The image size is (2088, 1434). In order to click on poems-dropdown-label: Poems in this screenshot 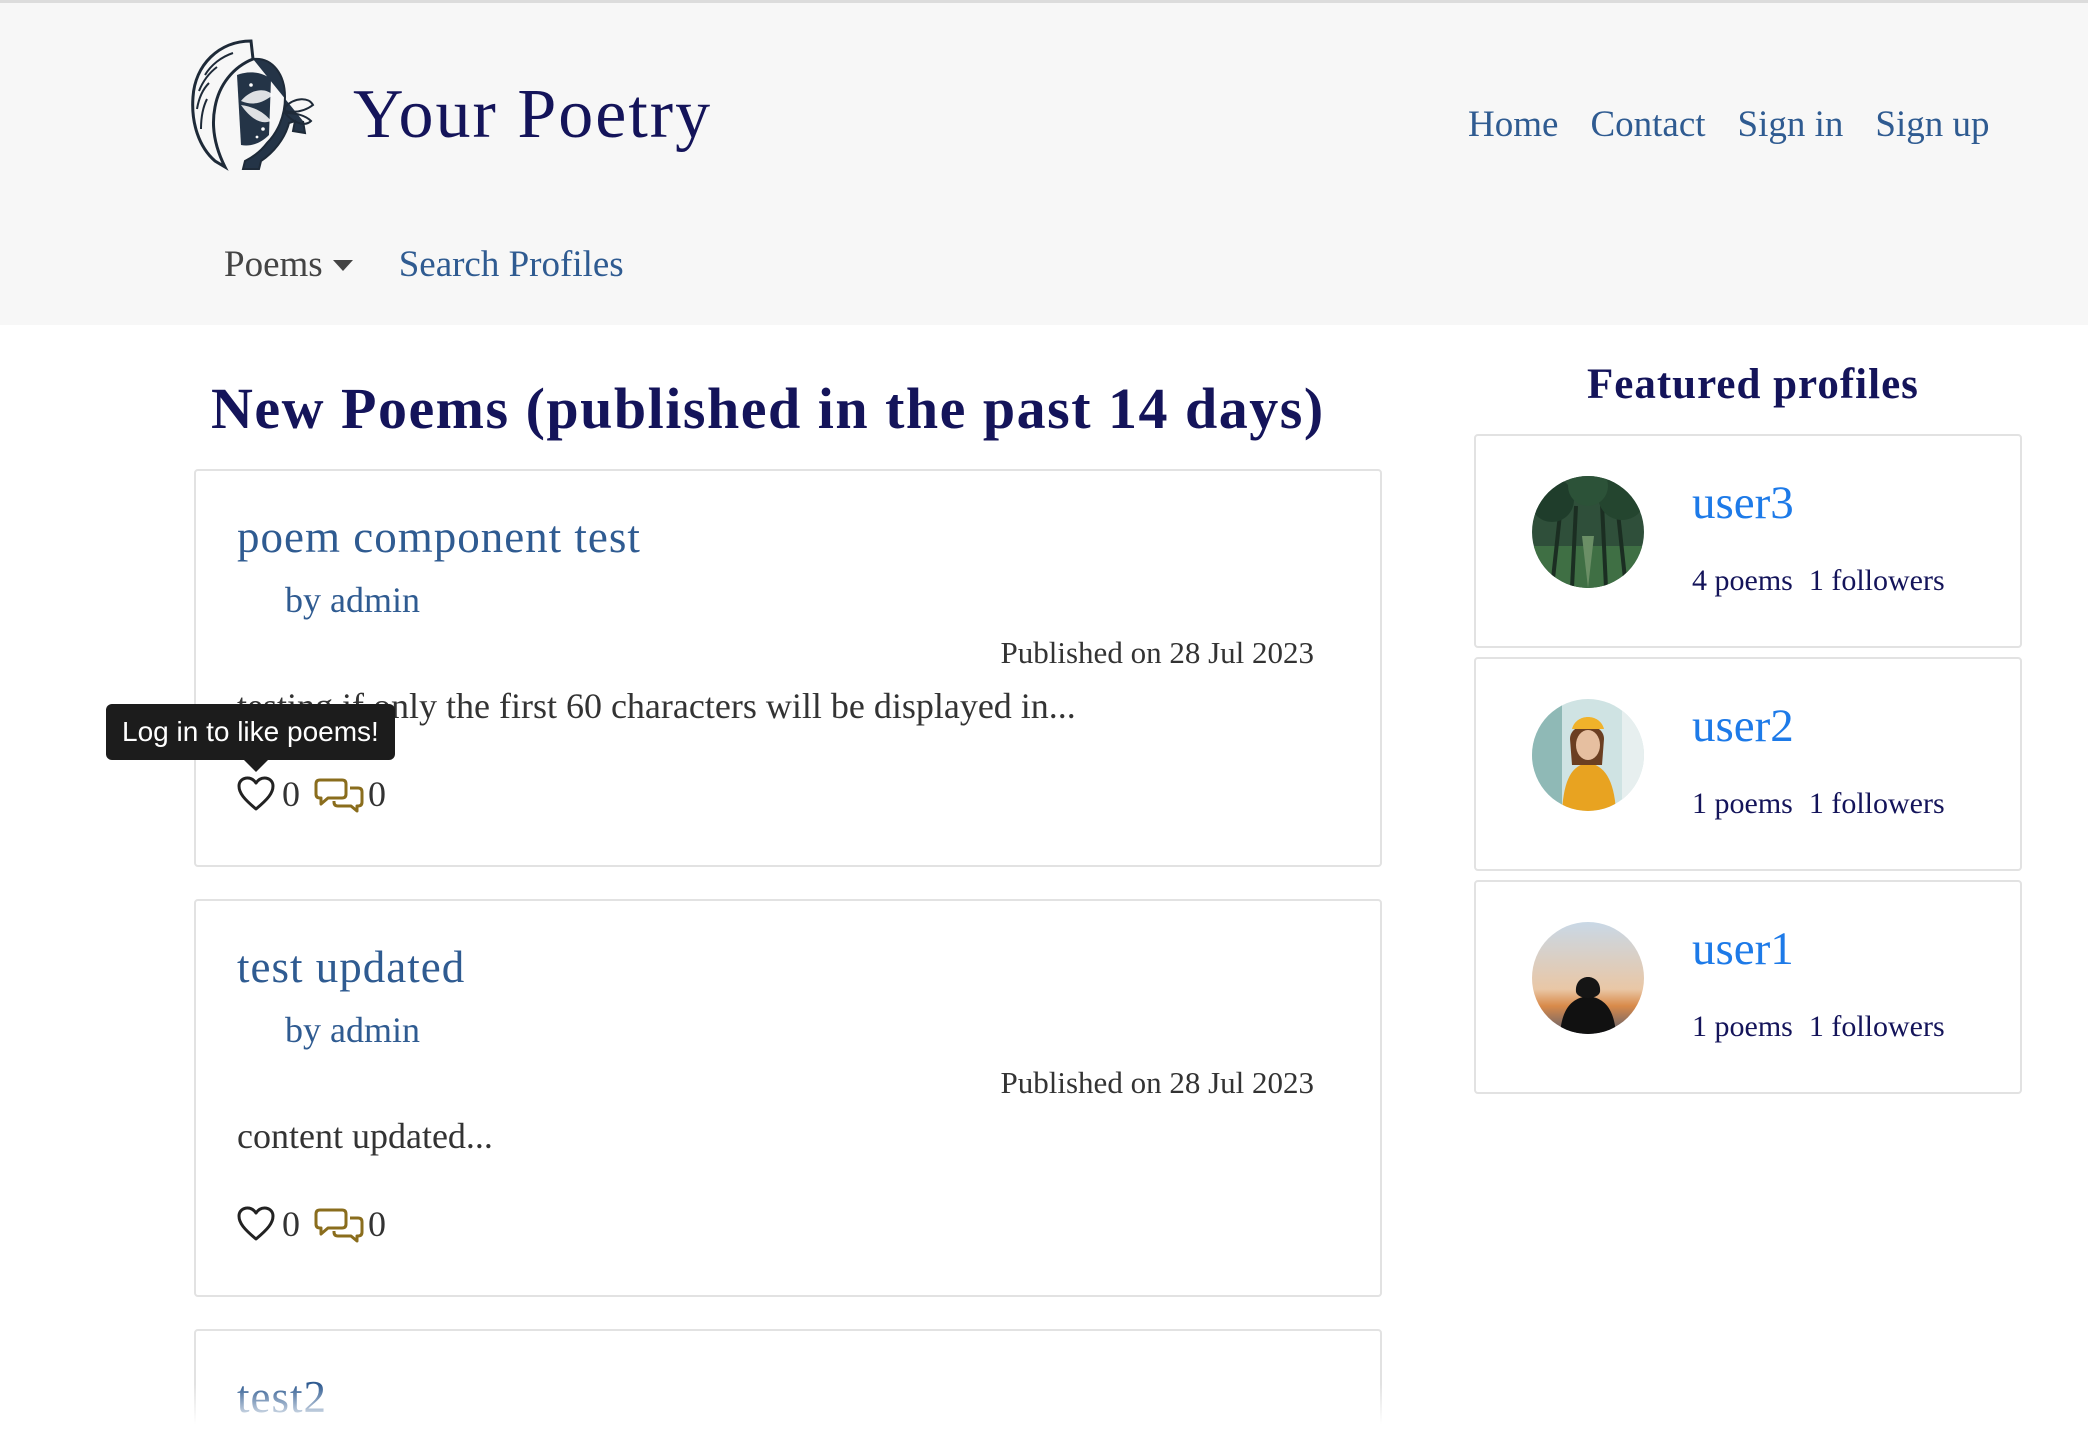, I will do `click(273, 264)`.